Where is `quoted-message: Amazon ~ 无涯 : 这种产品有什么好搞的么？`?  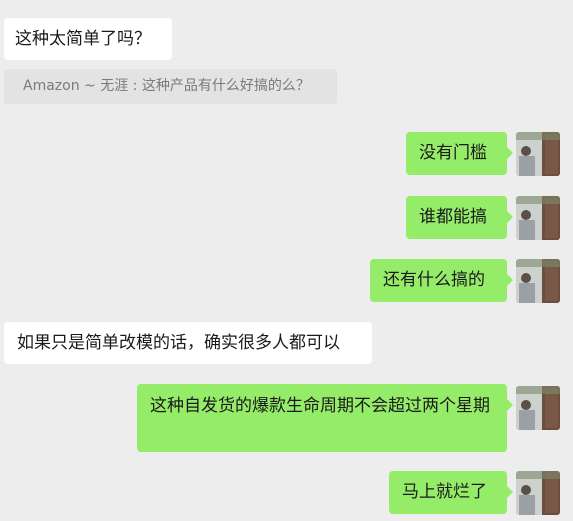
quoted-message: Amazon ~ 无涯 : 这种产品有什么好搞的么？ is located at coordinates (170, 86).